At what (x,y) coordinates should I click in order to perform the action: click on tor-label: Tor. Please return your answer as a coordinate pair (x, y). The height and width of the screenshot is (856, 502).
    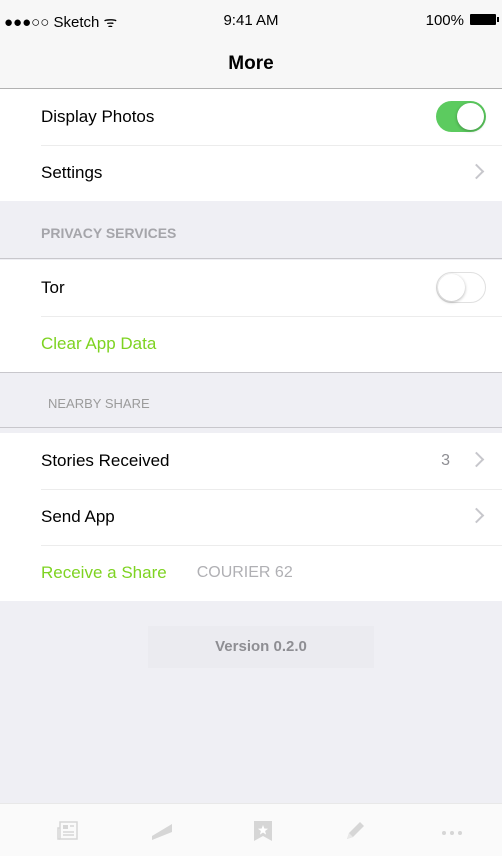
    Looking at the image, I should click on (53, 287).